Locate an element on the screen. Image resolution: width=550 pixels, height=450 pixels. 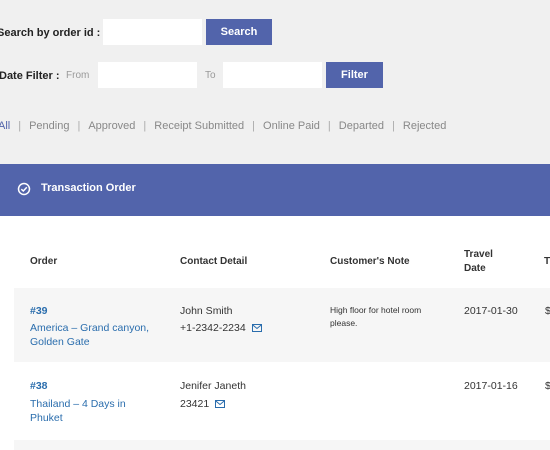
contact-name: John Smith is located at coordinates (206, 311).